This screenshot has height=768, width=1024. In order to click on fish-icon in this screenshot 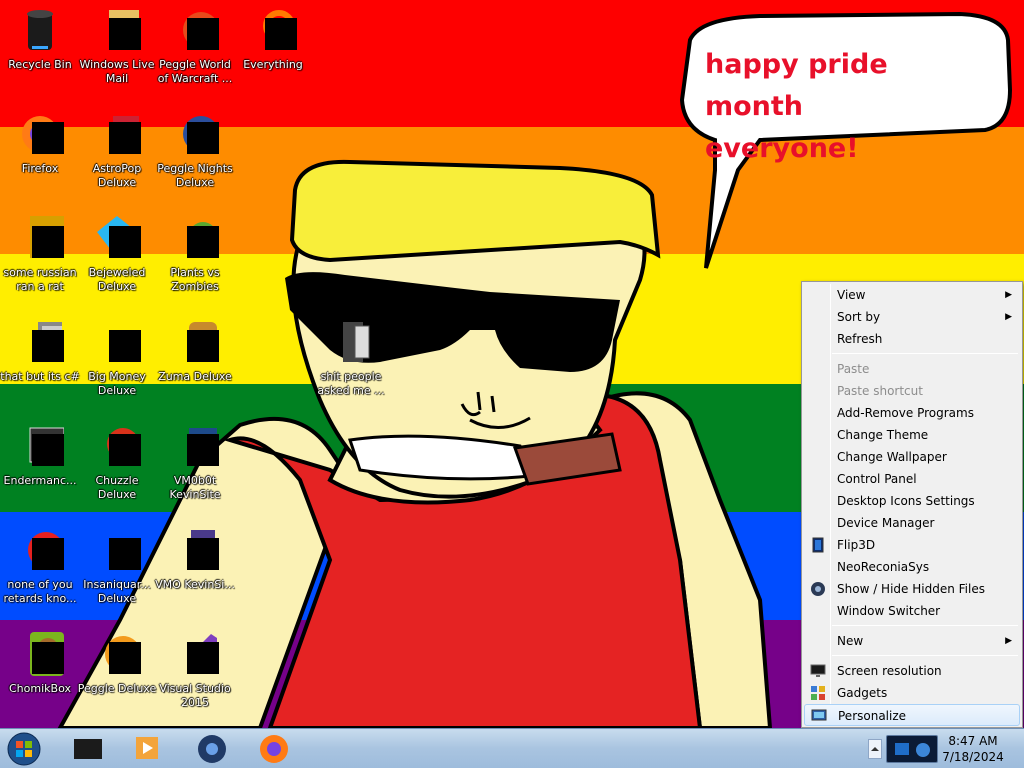, I will do `click(117, 550)`.